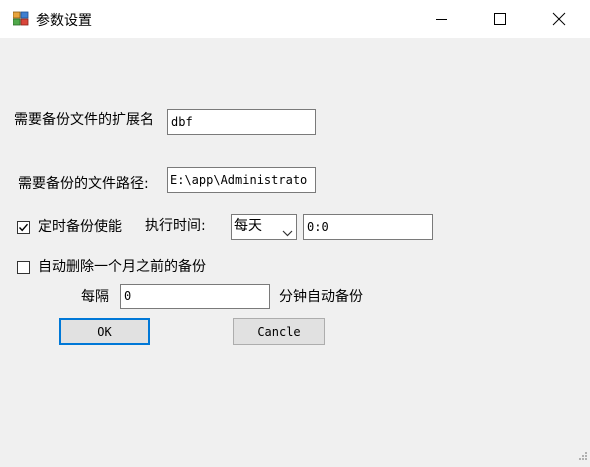  I want to click on timer-enable-label: 定时备份使能, so click(80, 227).